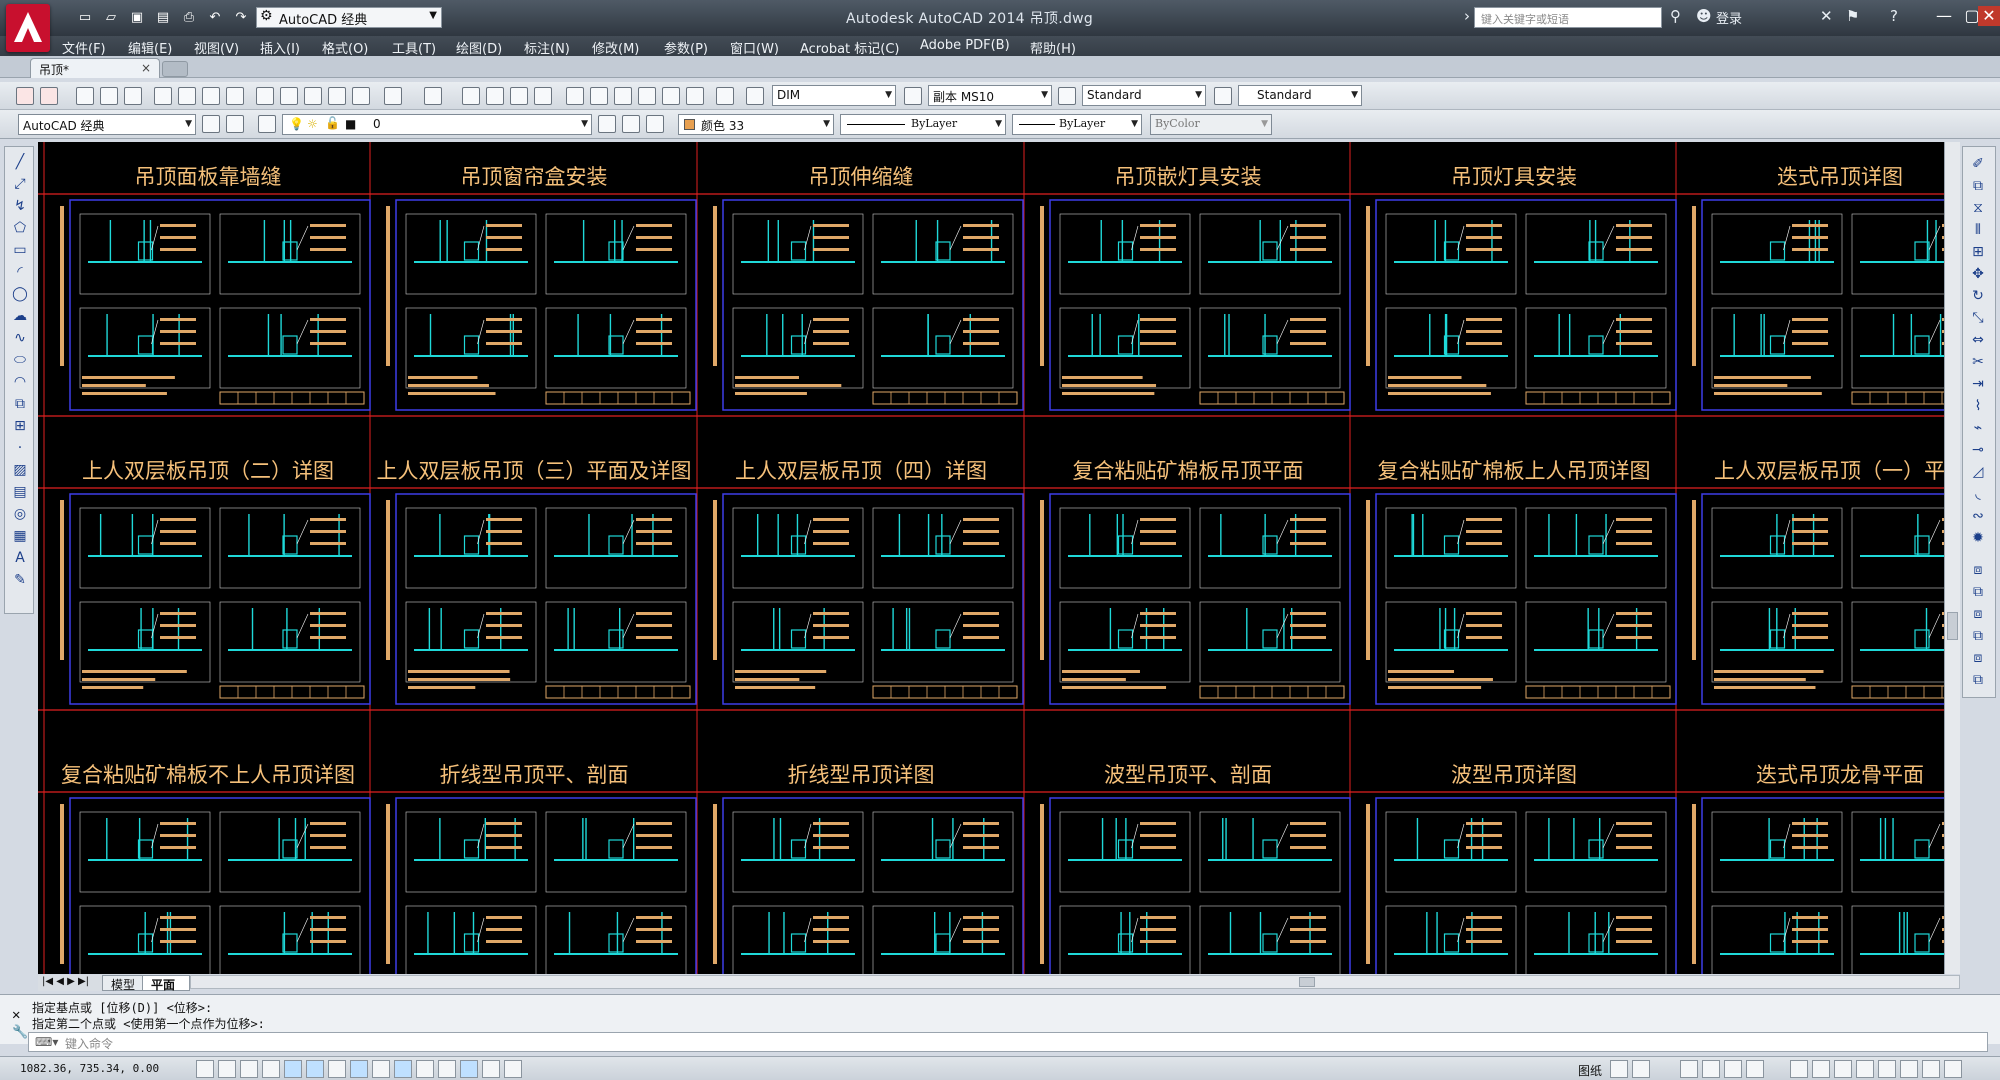 The image size is (2000, 1080). I want to click on user-icon: ☻, so click(1704, 16).